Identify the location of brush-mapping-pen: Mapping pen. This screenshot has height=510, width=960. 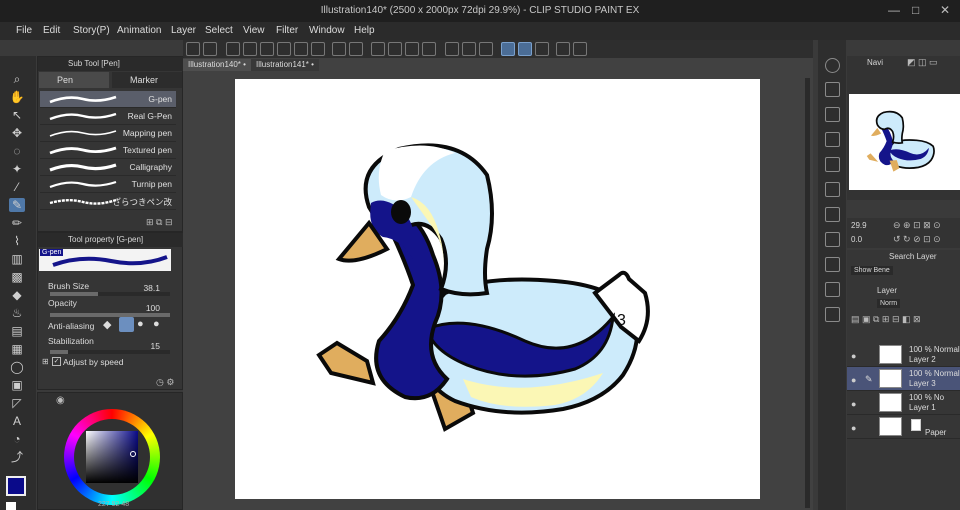
(108, 133).